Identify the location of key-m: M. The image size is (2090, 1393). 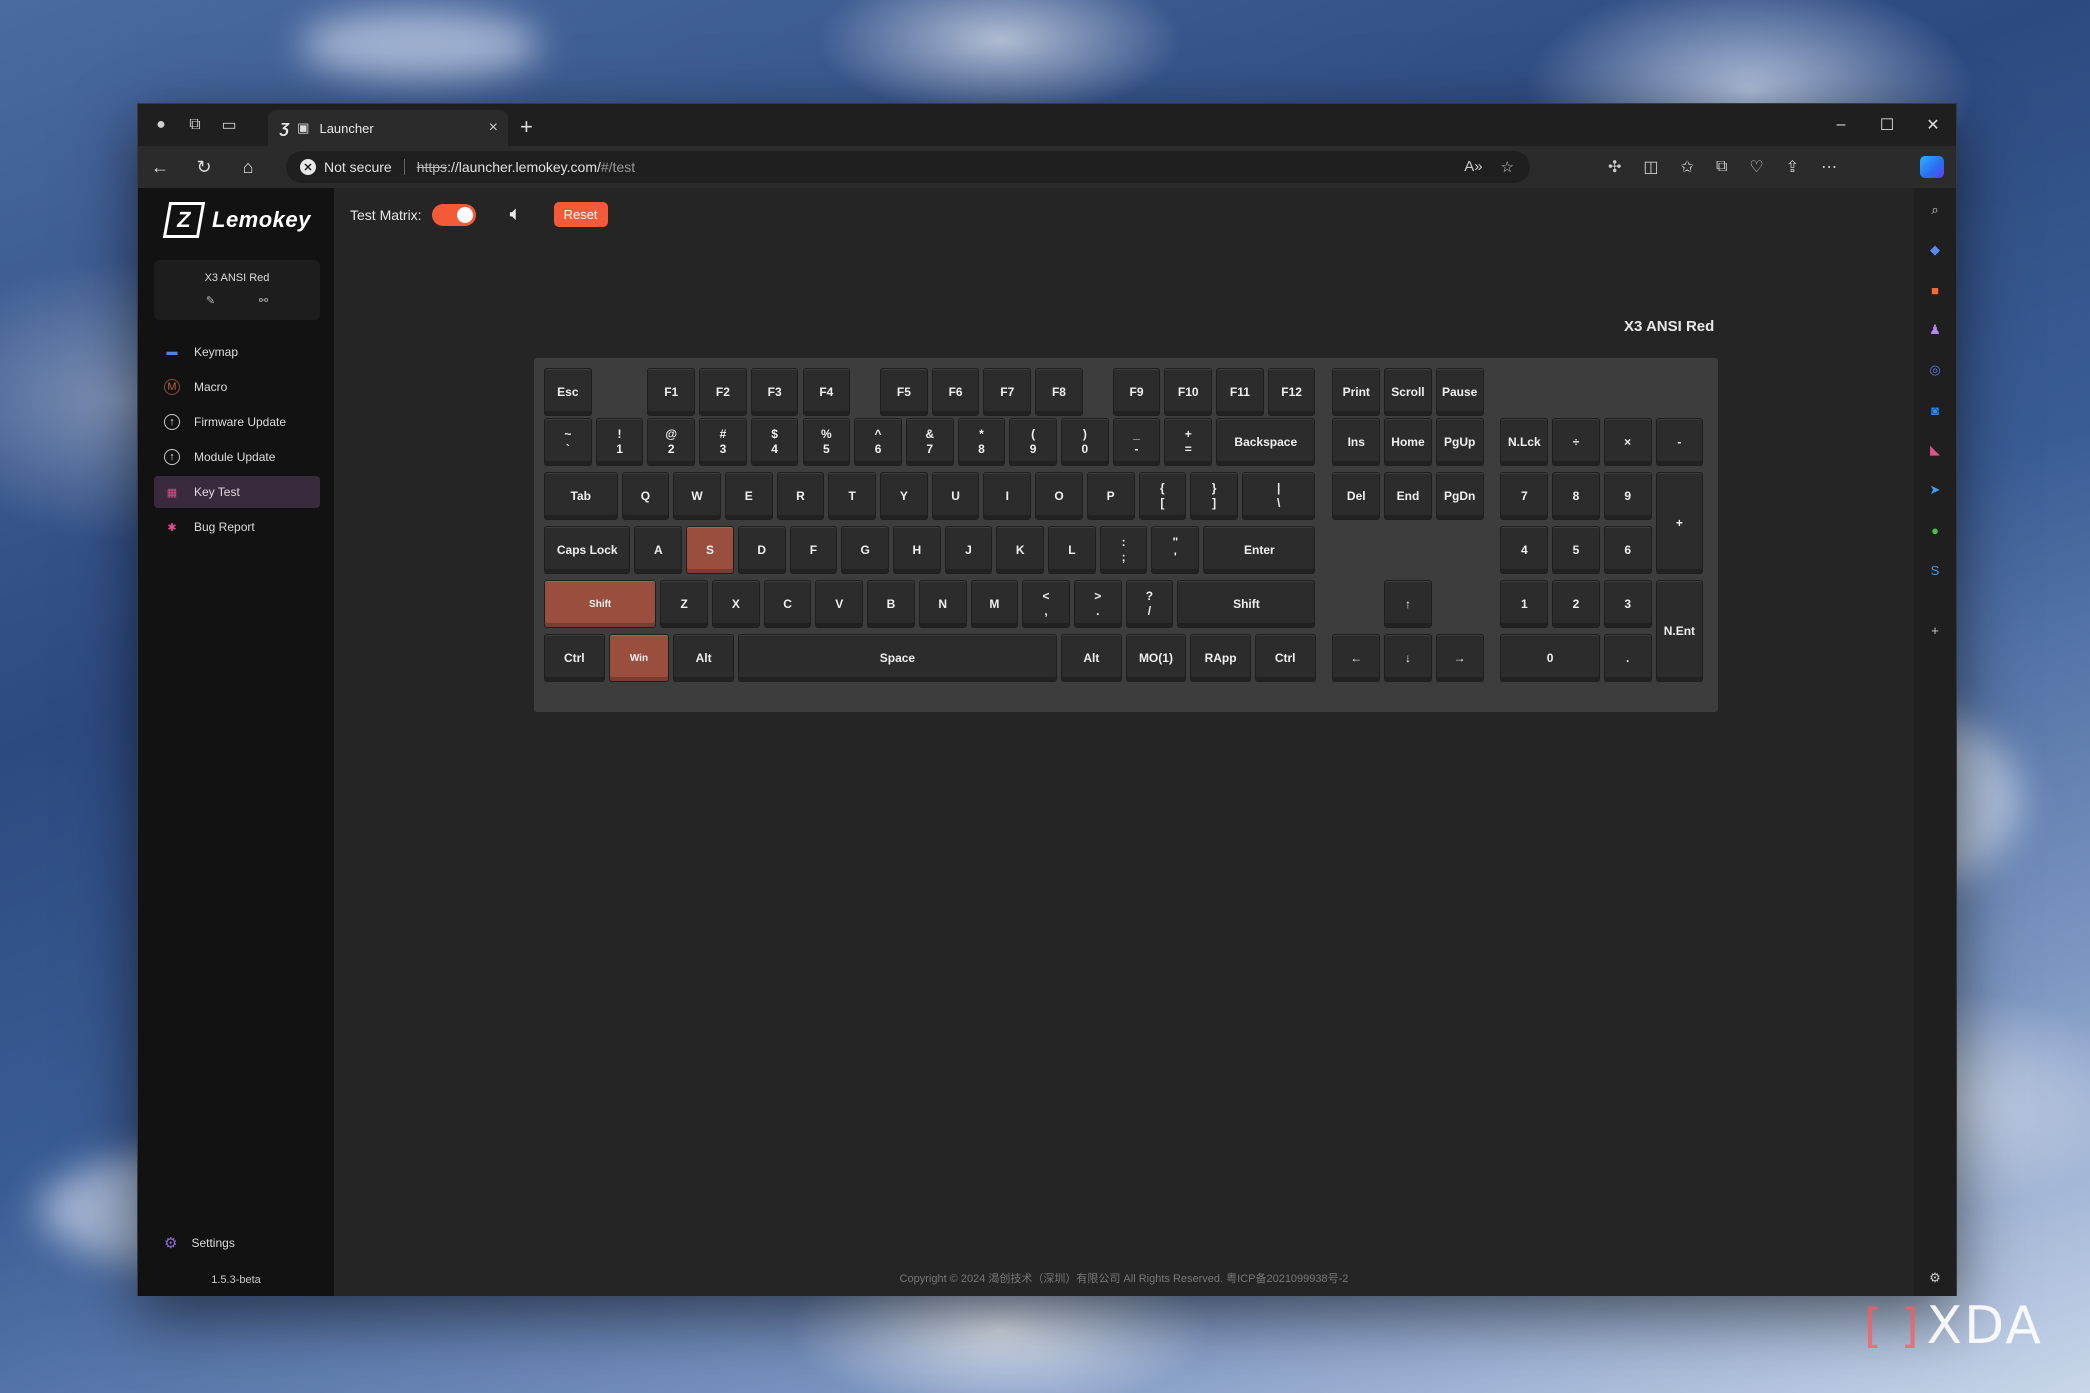
(994, 604).